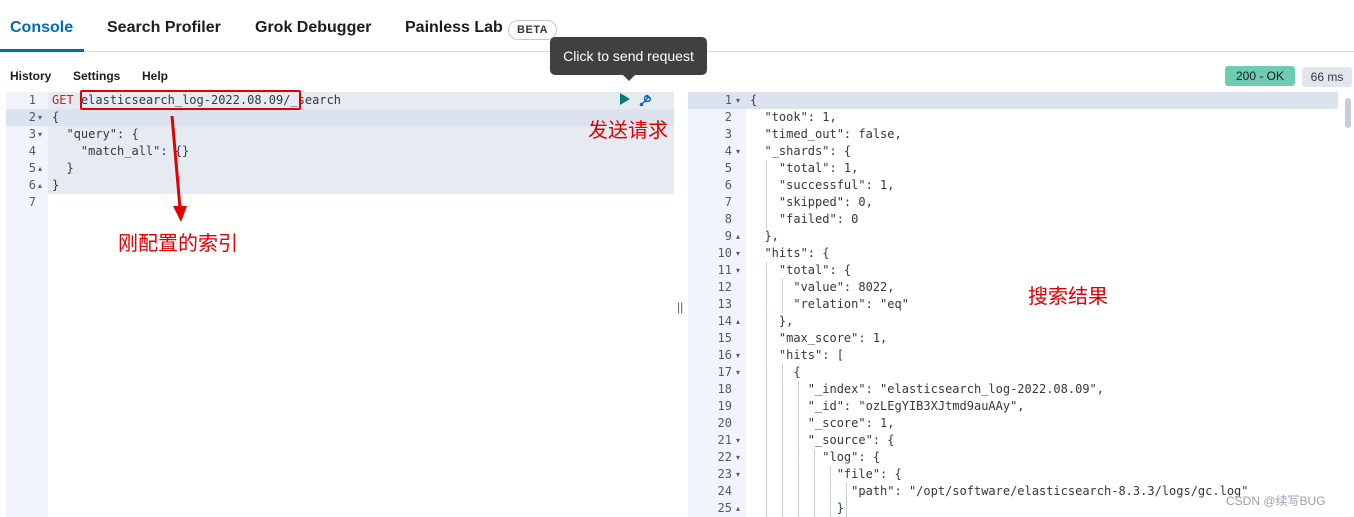  Describe the element at coordinates (178, 169) in the screenshot. I see `annotation-arrow` at that location.